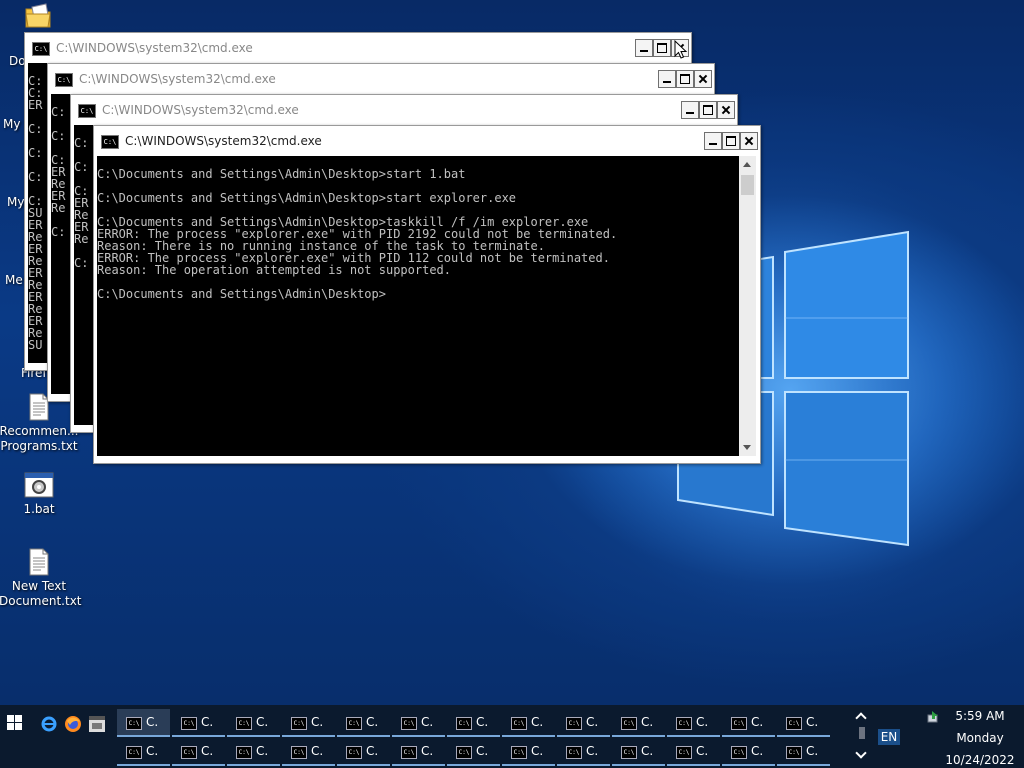  I want to click on desktop-icon-label: Recommen... Programs.txt, so click(39, 438).